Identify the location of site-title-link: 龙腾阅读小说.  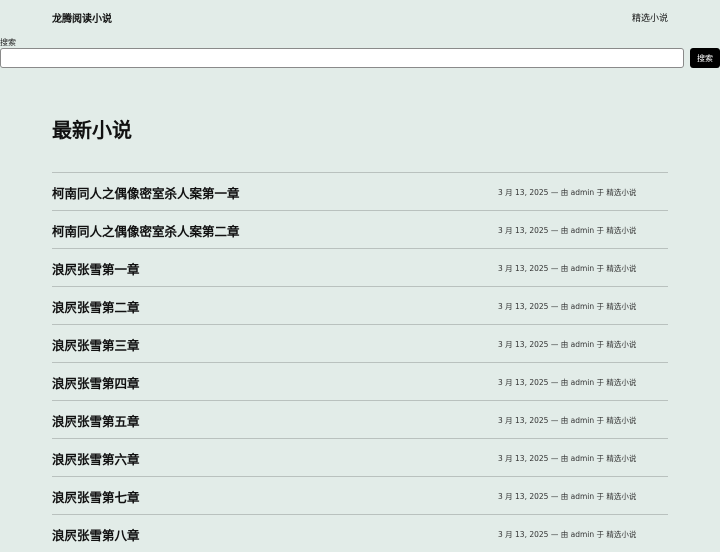
(82, 17).